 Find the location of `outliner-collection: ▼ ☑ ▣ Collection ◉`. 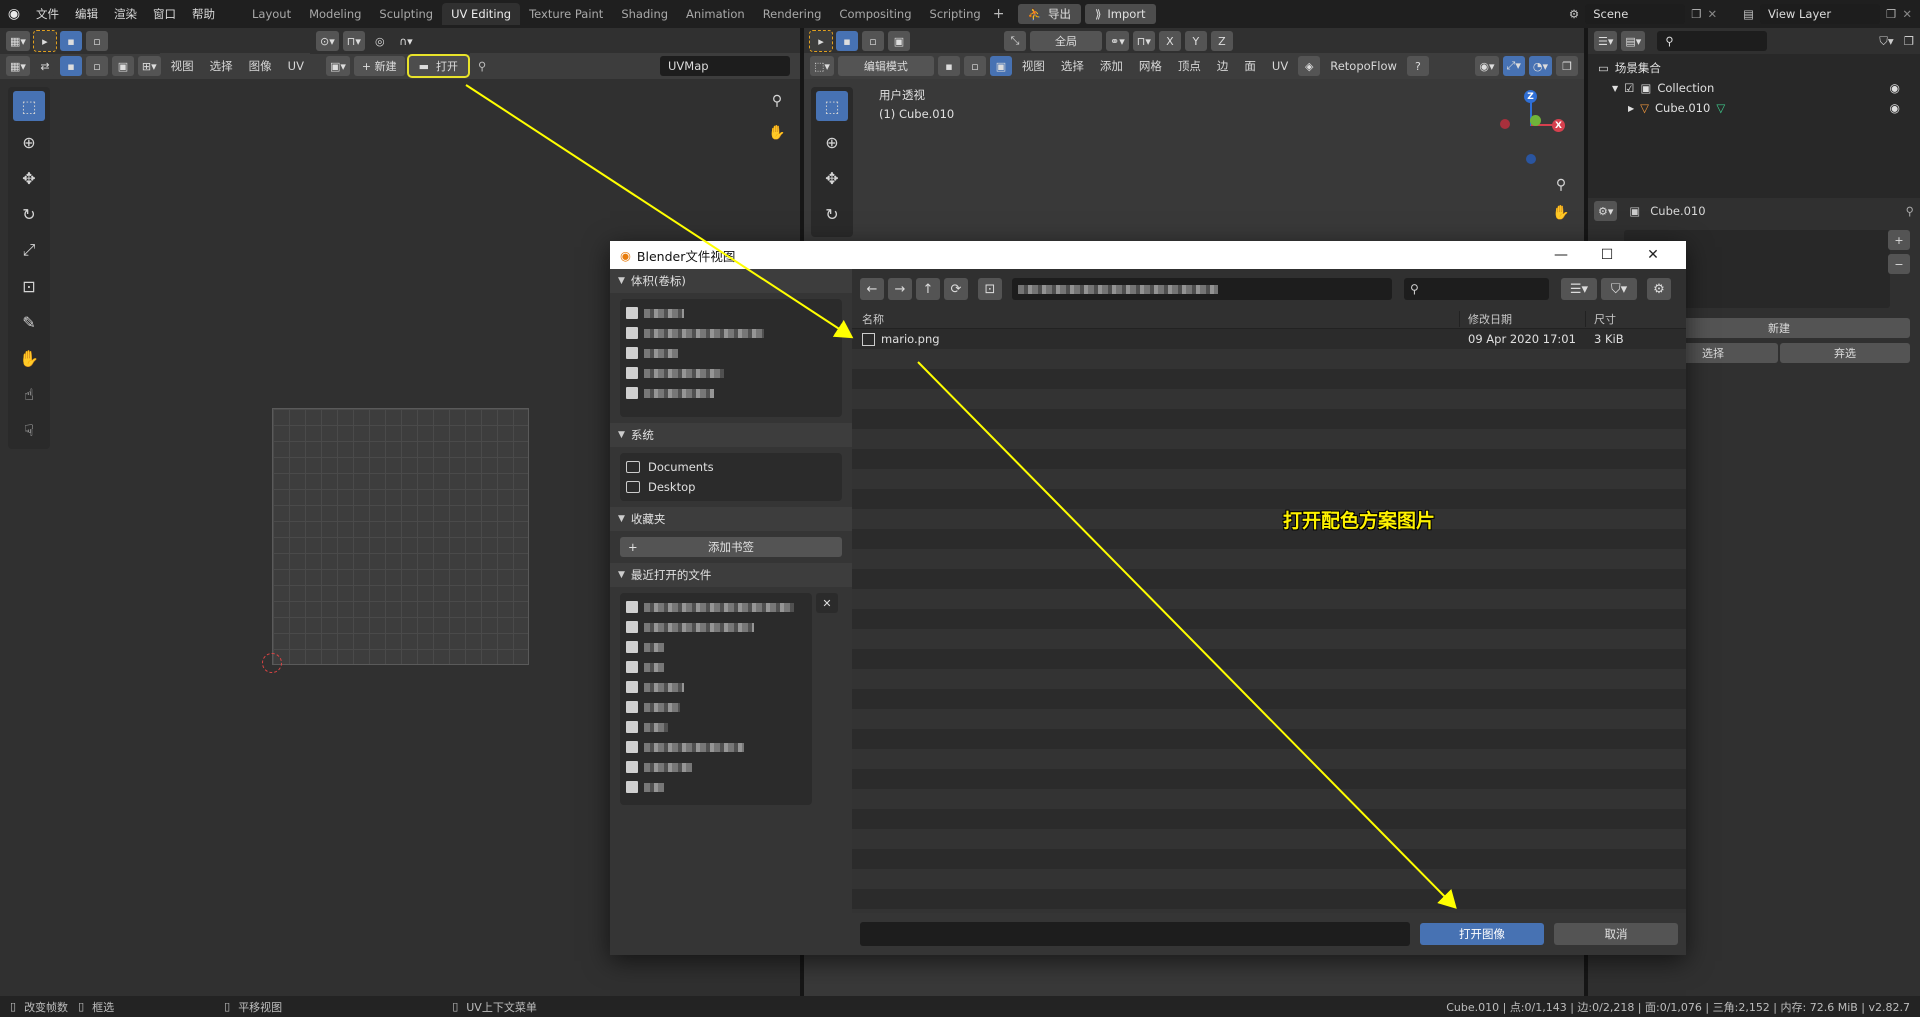

outliner-collection: ▼ ☑ ▣ Collection ◉ is located at coordinates (1754, 88).